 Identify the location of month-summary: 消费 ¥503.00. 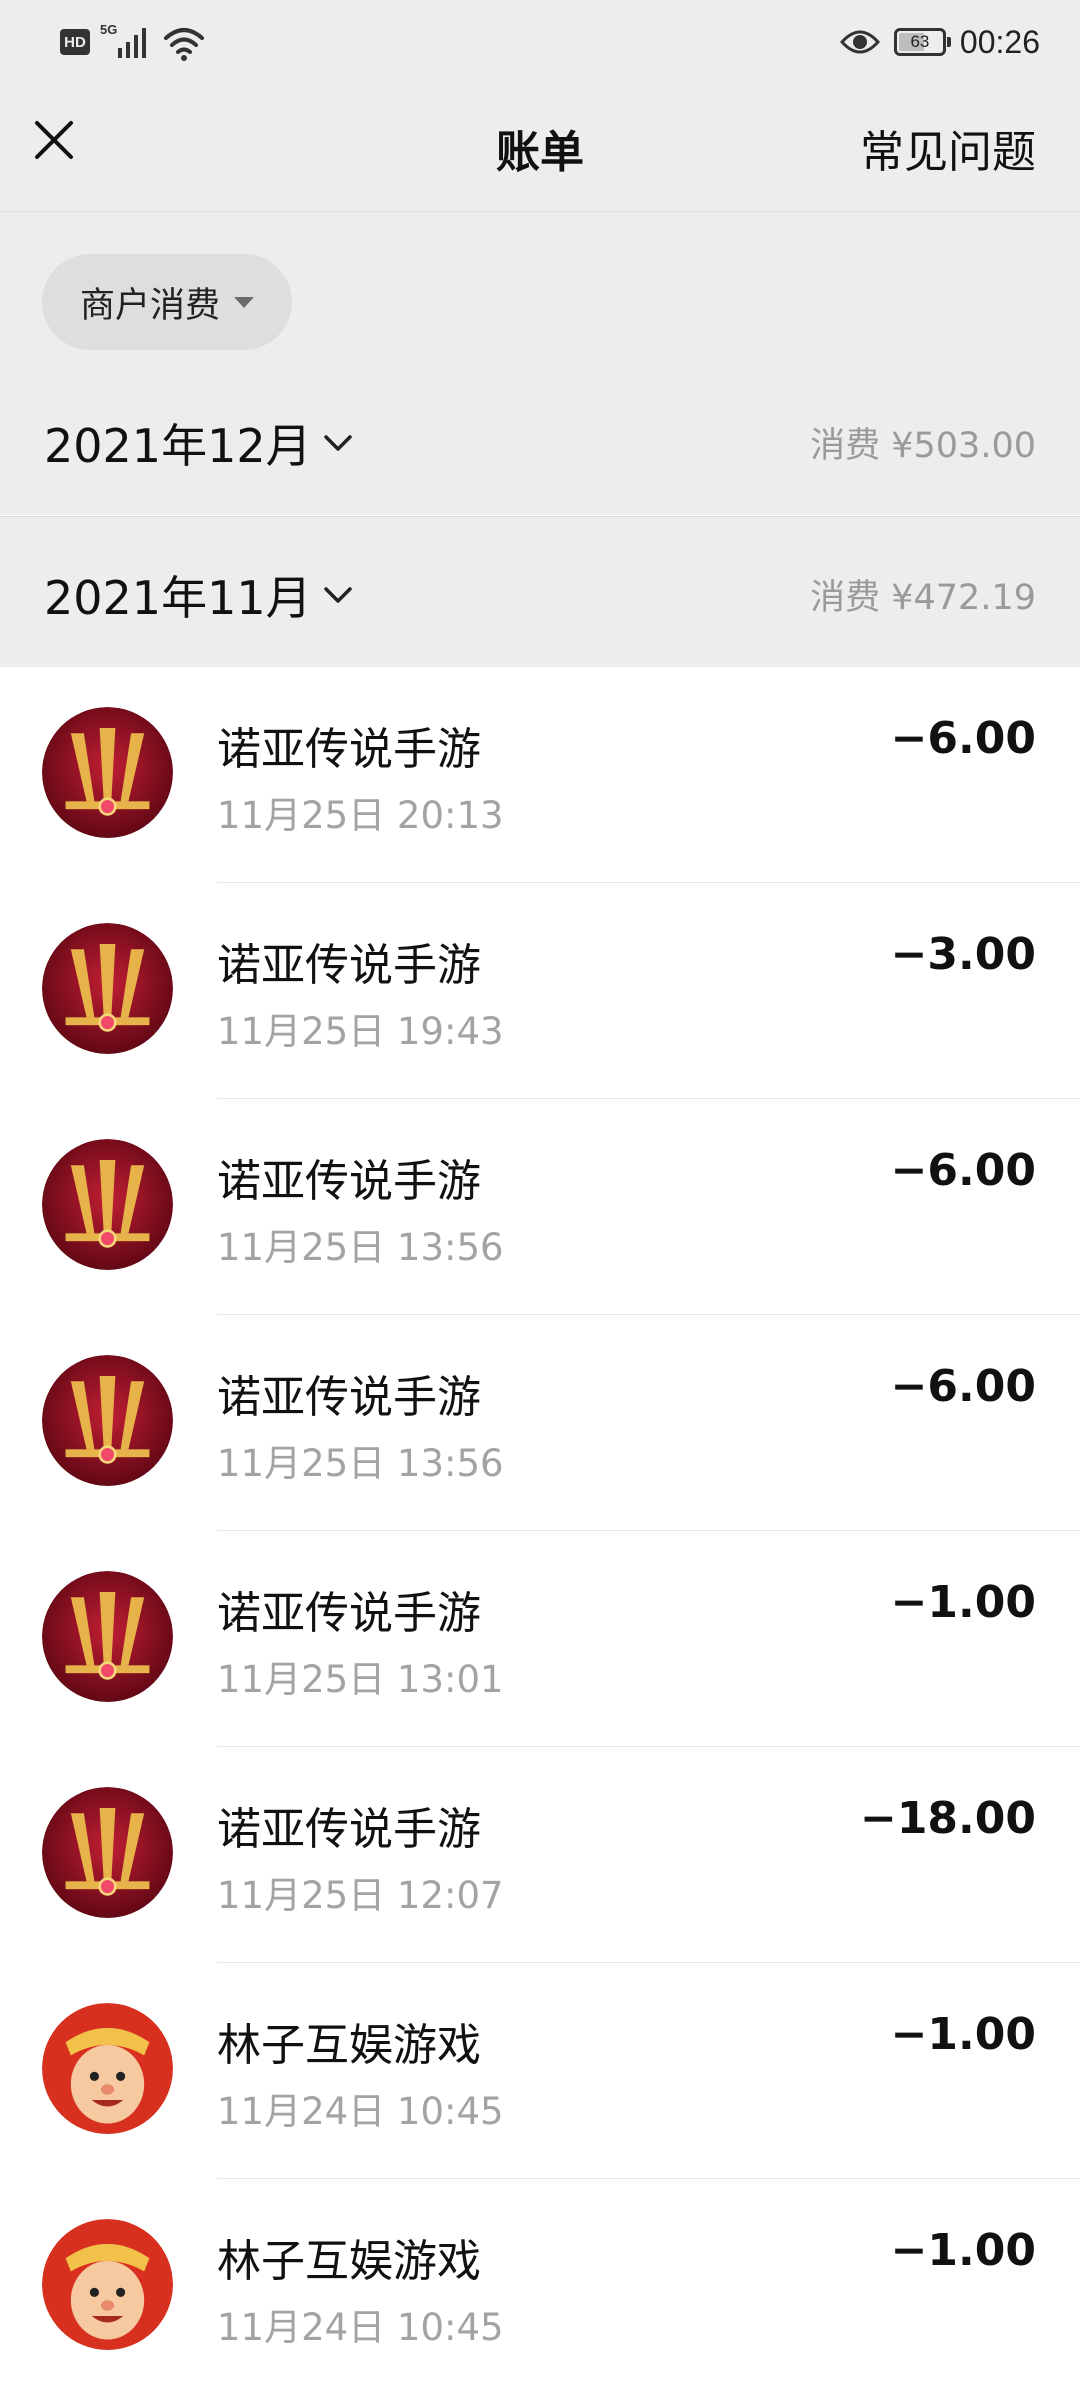
(923, 446).